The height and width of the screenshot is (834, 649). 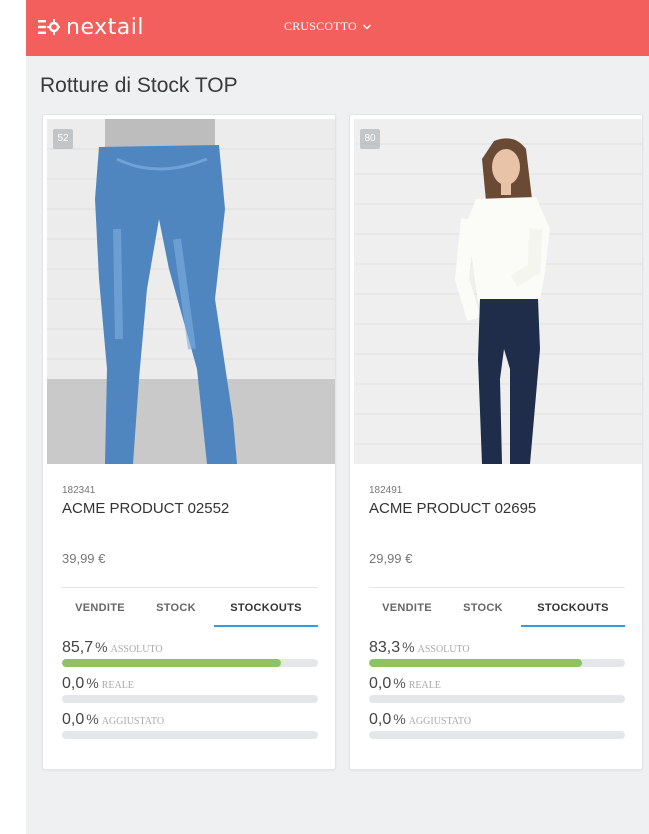 What do you see at coordinates (452, 508) in the screenshot?
I see `product-name: ACME PRODUCT 02695` at bounding box center [452, 508].